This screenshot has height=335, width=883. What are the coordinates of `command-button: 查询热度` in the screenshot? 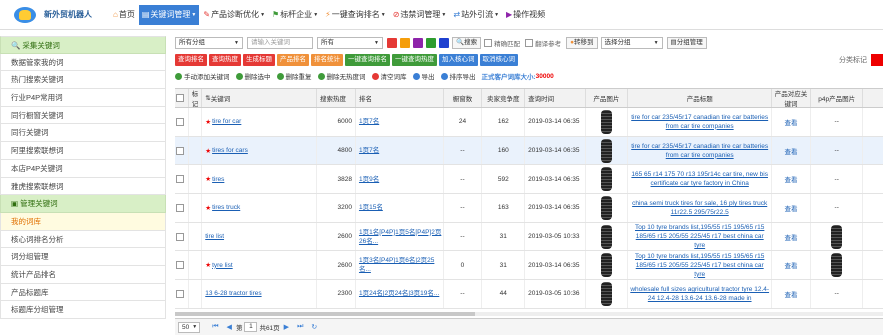 It's located at (225, 60).